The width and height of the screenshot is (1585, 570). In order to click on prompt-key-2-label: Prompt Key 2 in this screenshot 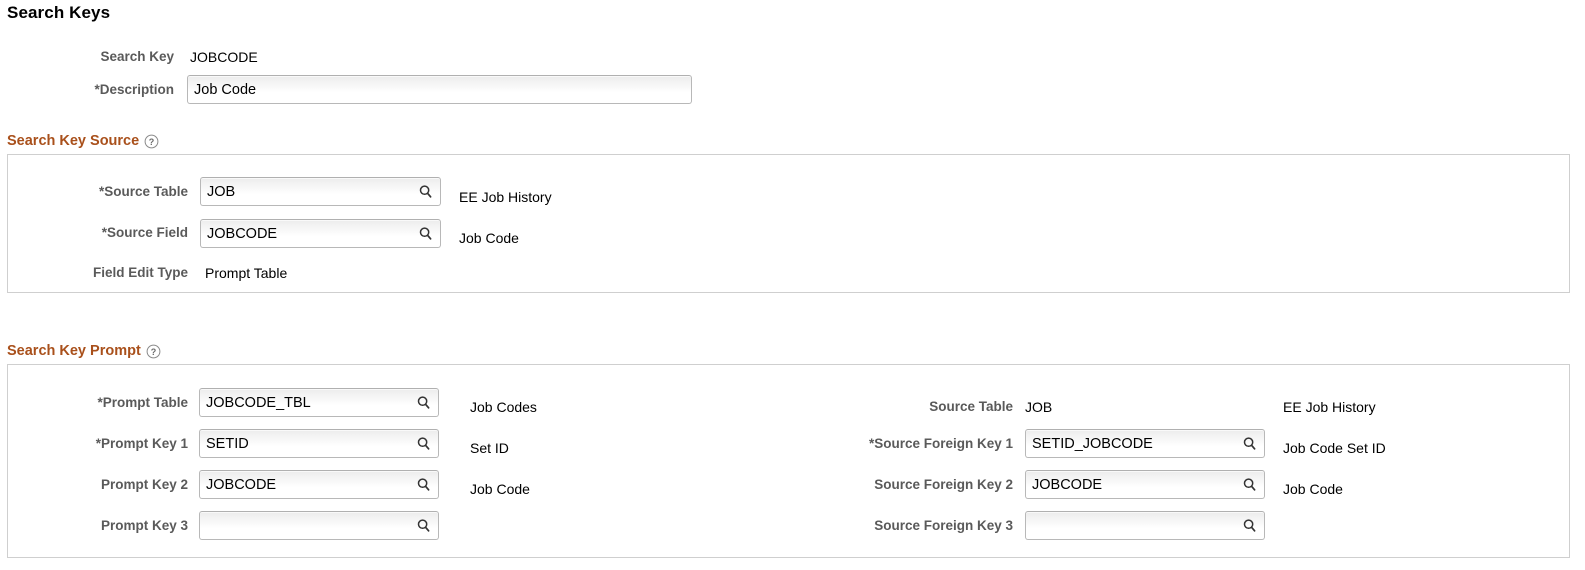, I will do `click(144, 484)`.